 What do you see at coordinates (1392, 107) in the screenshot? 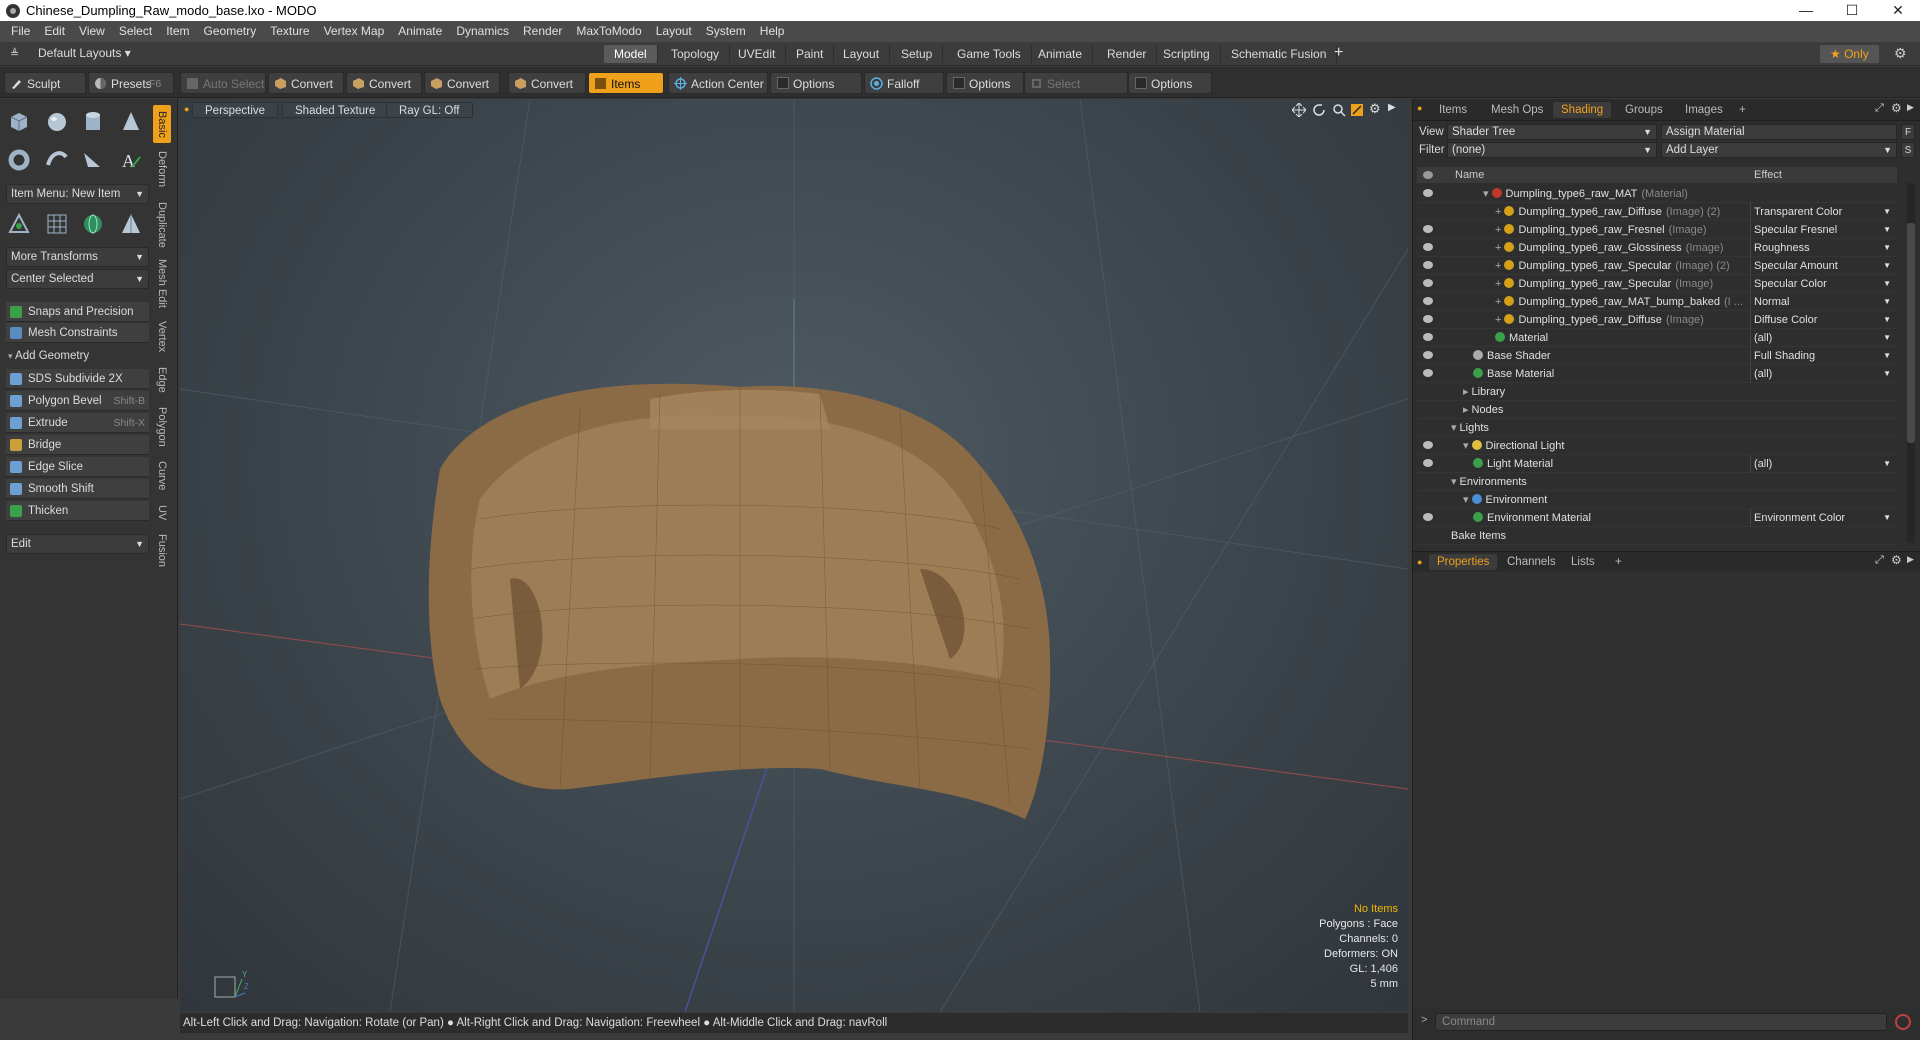
I see `viewport-expand-icon: ▶` at bounding box center [1392, 107].